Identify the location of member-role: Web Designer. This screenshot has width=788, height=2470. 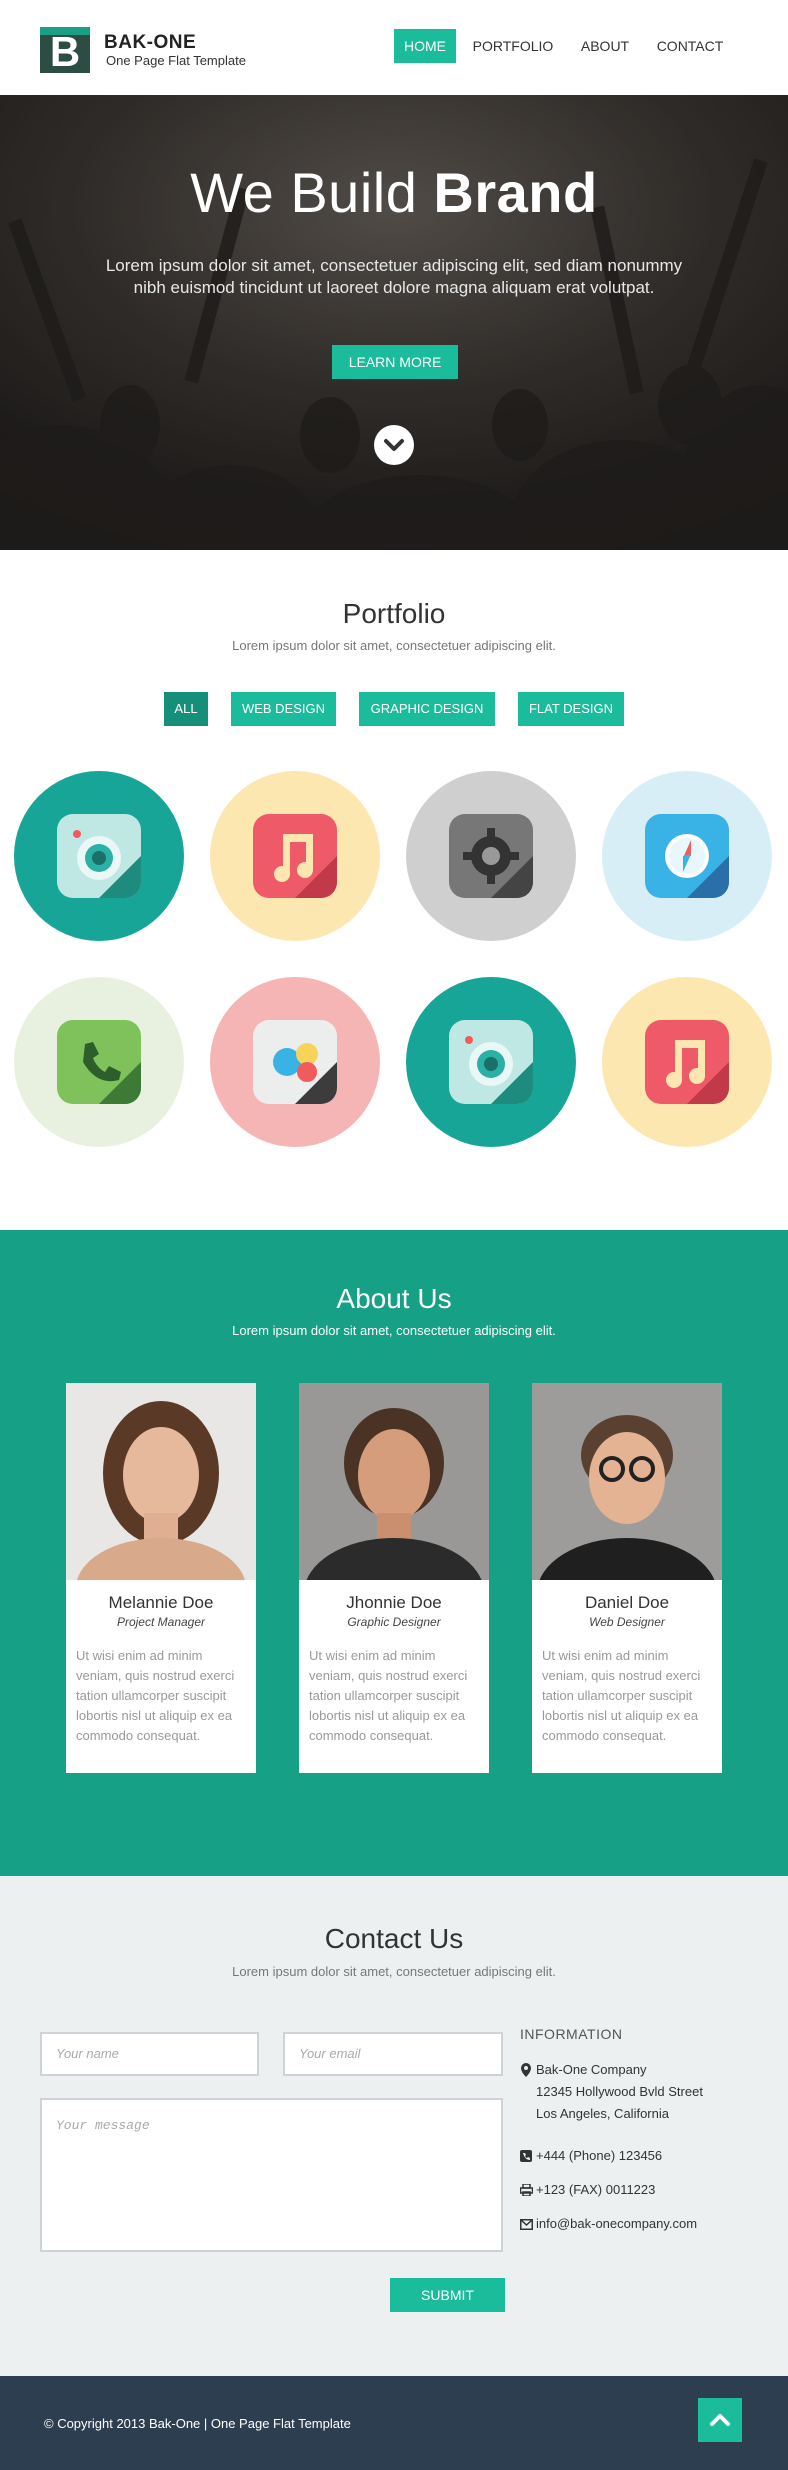
(627, 1622).